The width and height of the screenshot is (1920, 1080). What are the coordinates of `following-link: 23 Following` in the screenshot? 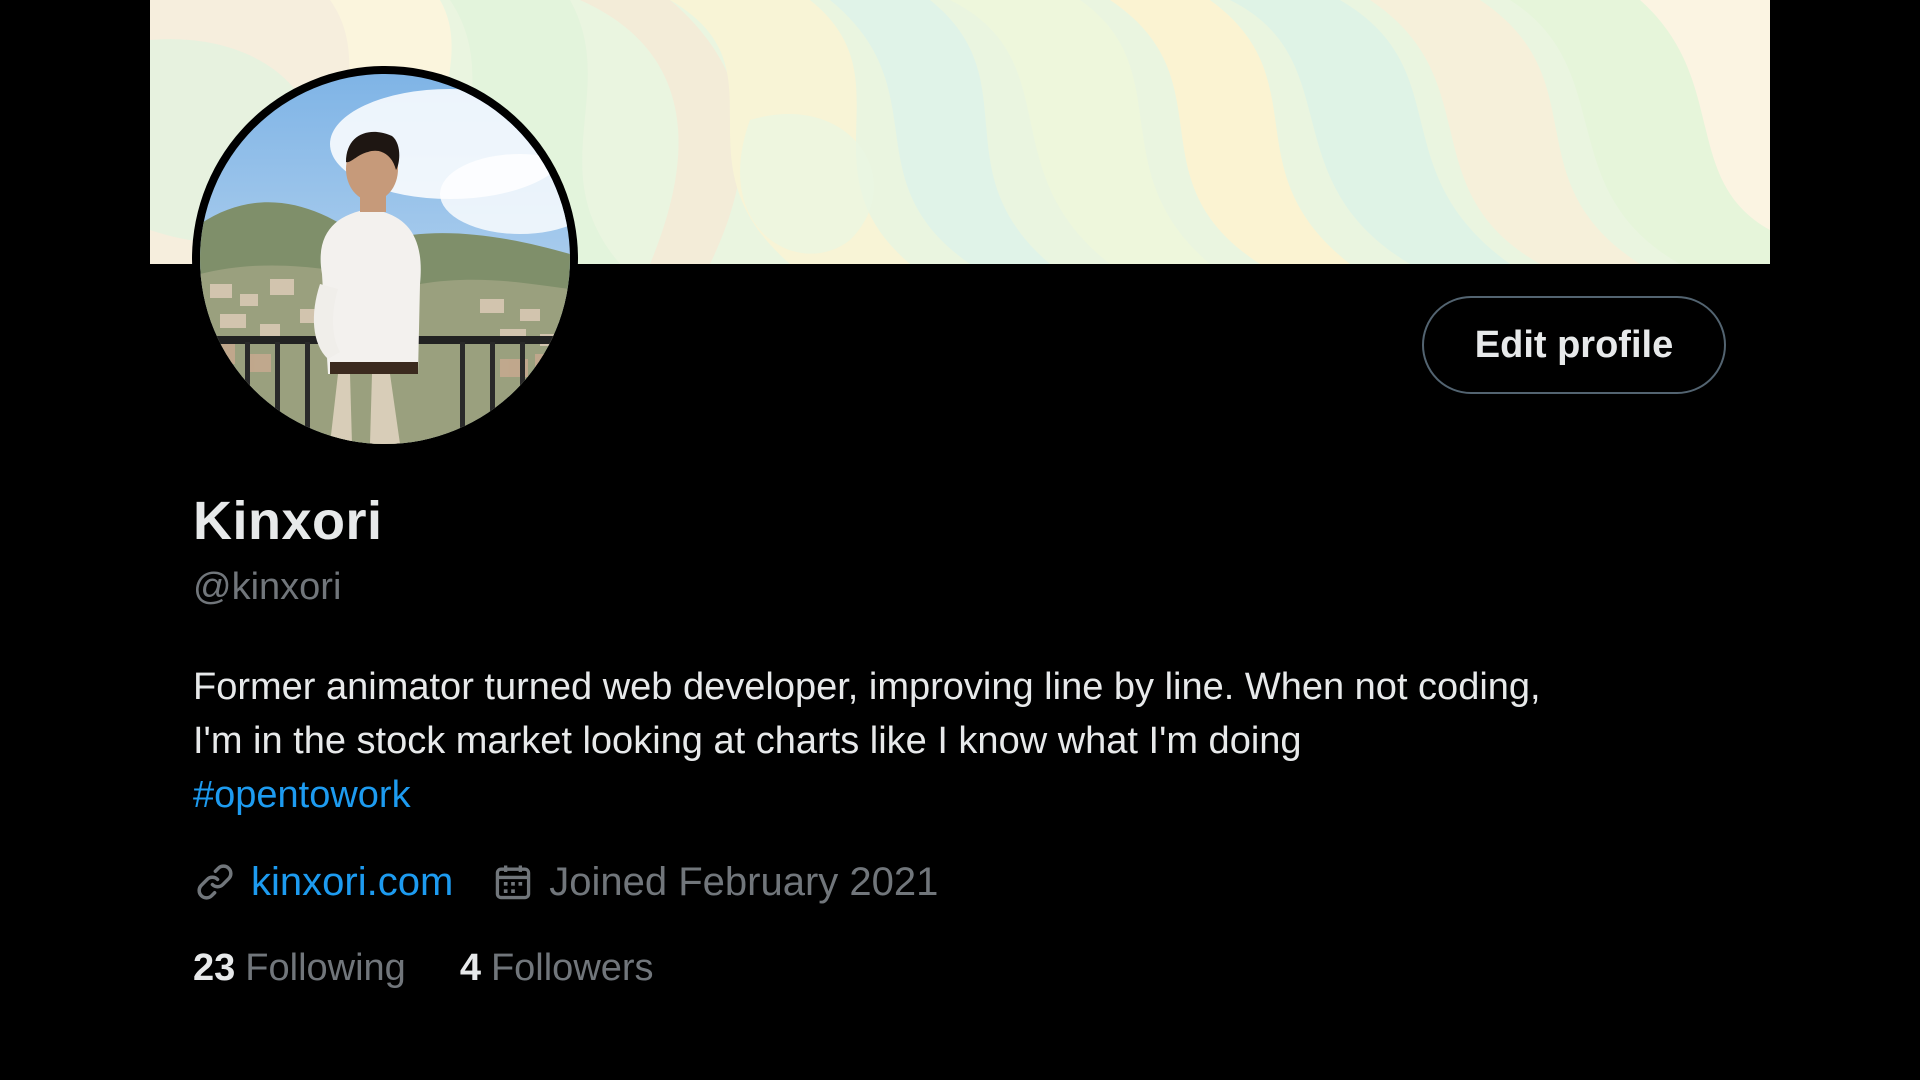 It's located at (299, 968).